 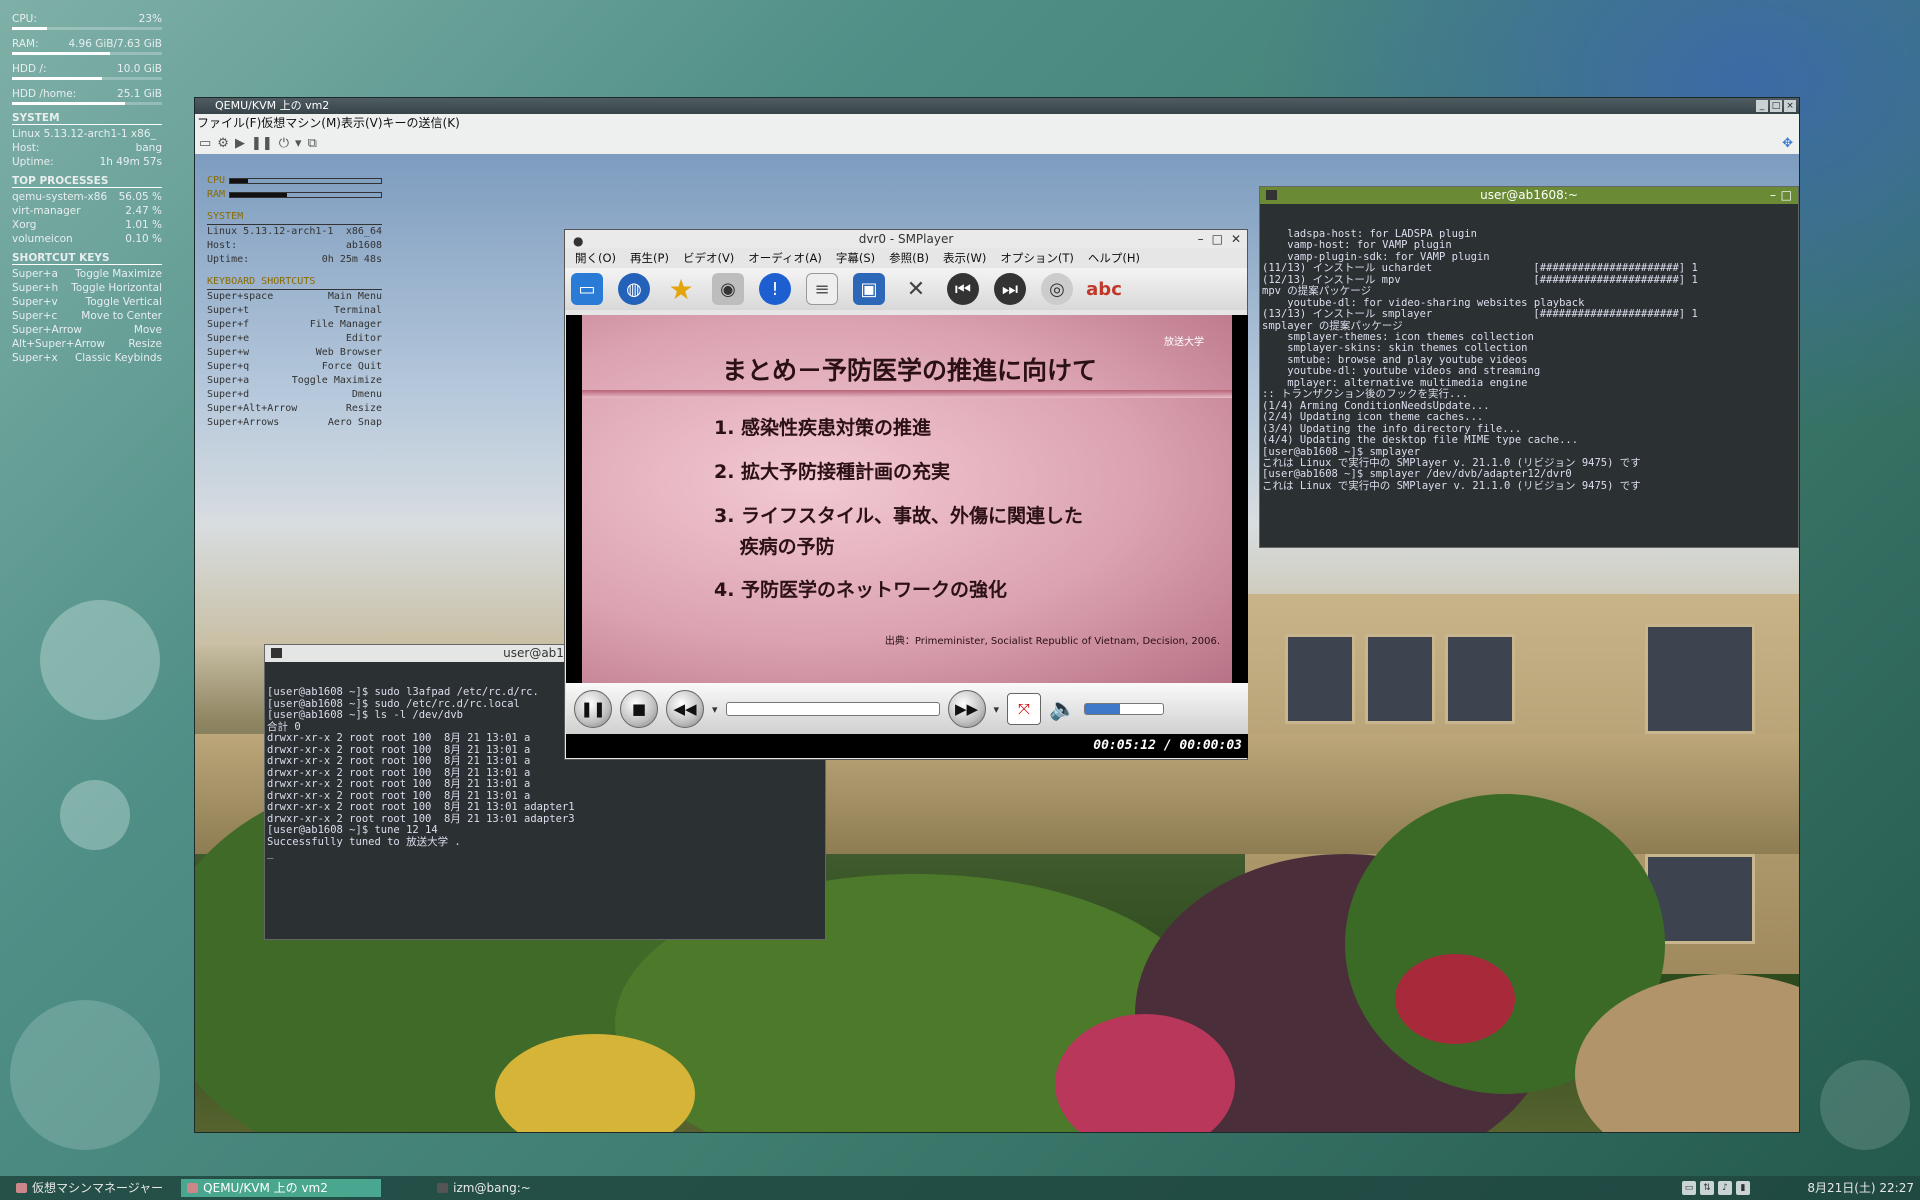 I want to click on skip-previous-icon: ⏮, so click(x=963, y=289).